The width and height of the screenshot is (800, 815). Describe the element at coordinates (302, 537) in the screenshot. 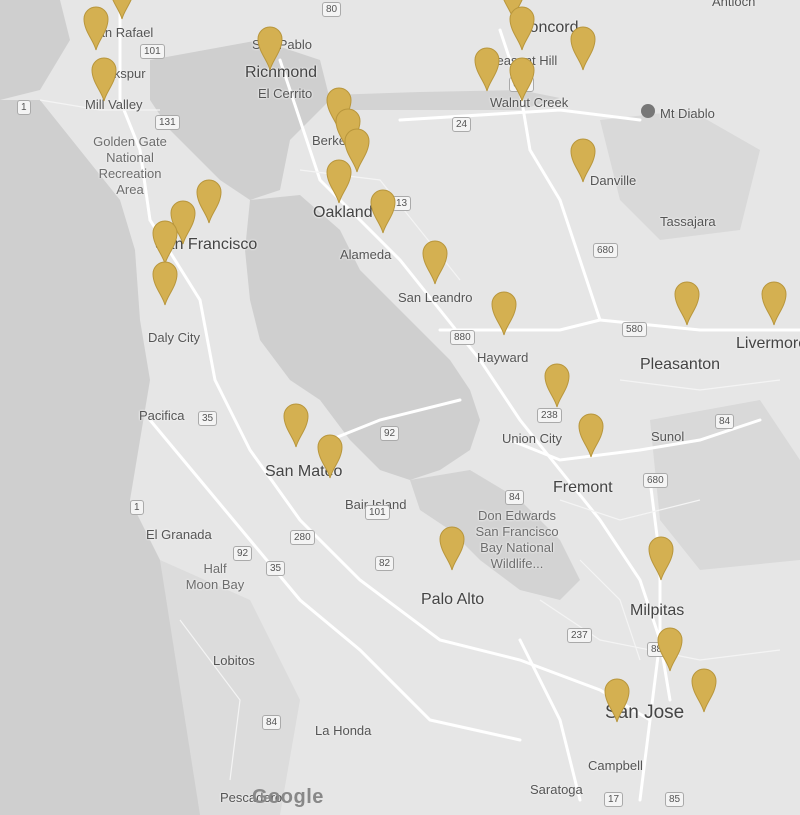

I see `highway-shield: 280` at that location.